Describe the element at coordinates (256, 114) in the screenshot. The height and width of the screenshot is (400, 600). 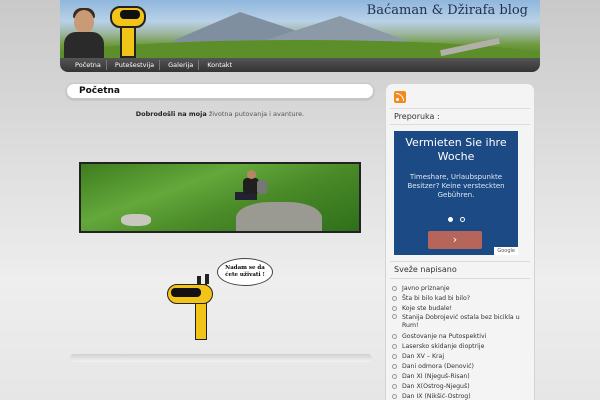
I see `welcome-link: životna putovanja i avanture.` at that location.